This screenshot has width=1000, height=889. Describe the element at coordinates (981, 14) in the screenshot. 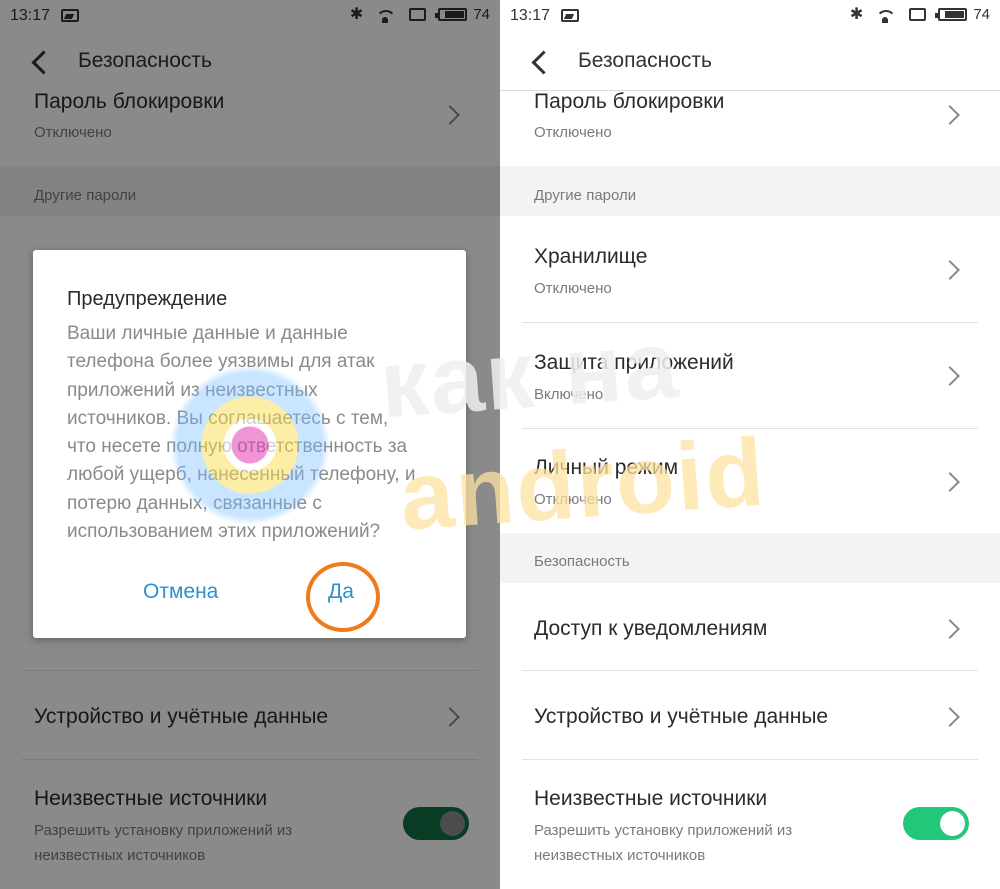

I see `battery-level: 74` at that location.